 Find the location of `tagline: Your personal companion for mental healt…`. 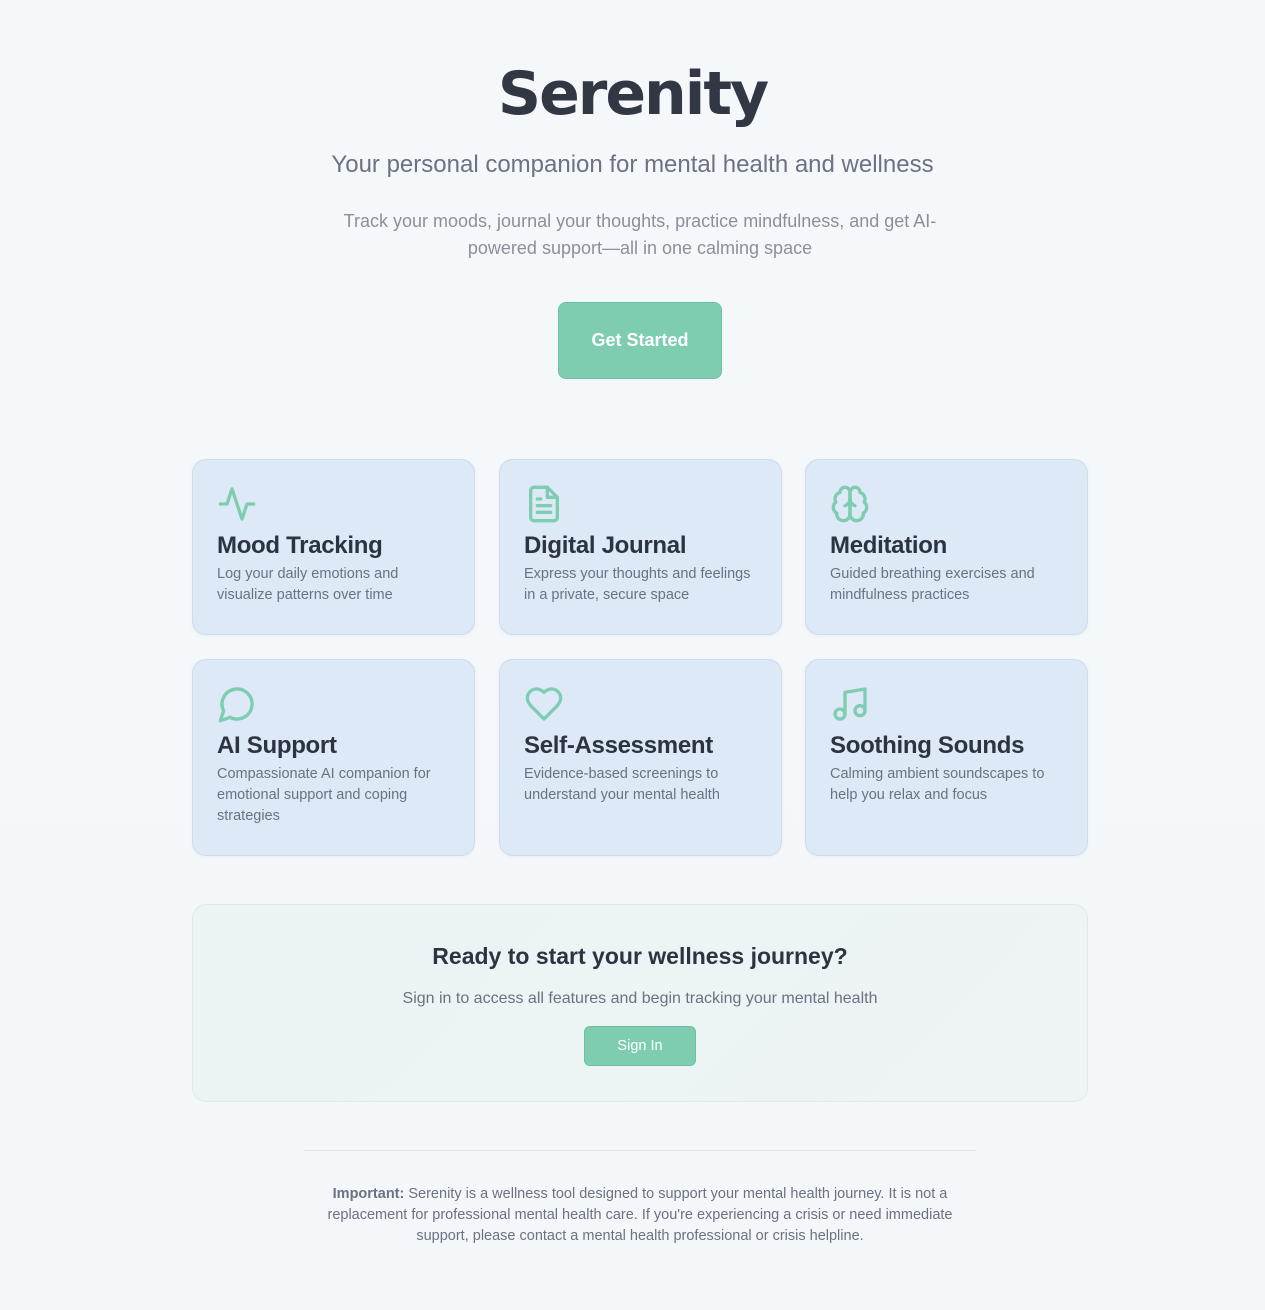

tagline: Your personal companion for mental healt… is located at coordinates (632, 164).